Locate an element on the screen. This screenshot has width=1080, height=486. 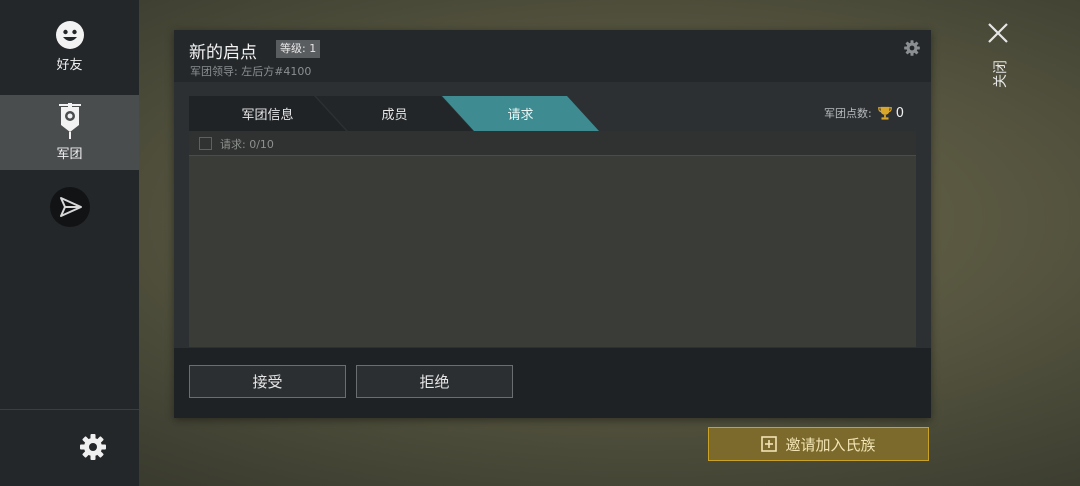
invite-to-clan-label: 邀请加入氏族 is located at coordinates (830, 444).